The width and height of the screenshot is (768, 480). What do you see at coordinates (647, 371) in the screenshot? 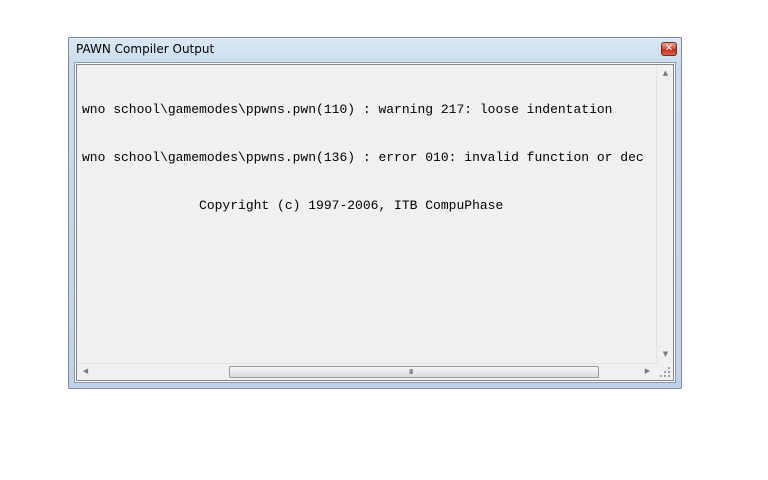
I see `arrow-right-icon: ▶` at bounding box center [647, 371].